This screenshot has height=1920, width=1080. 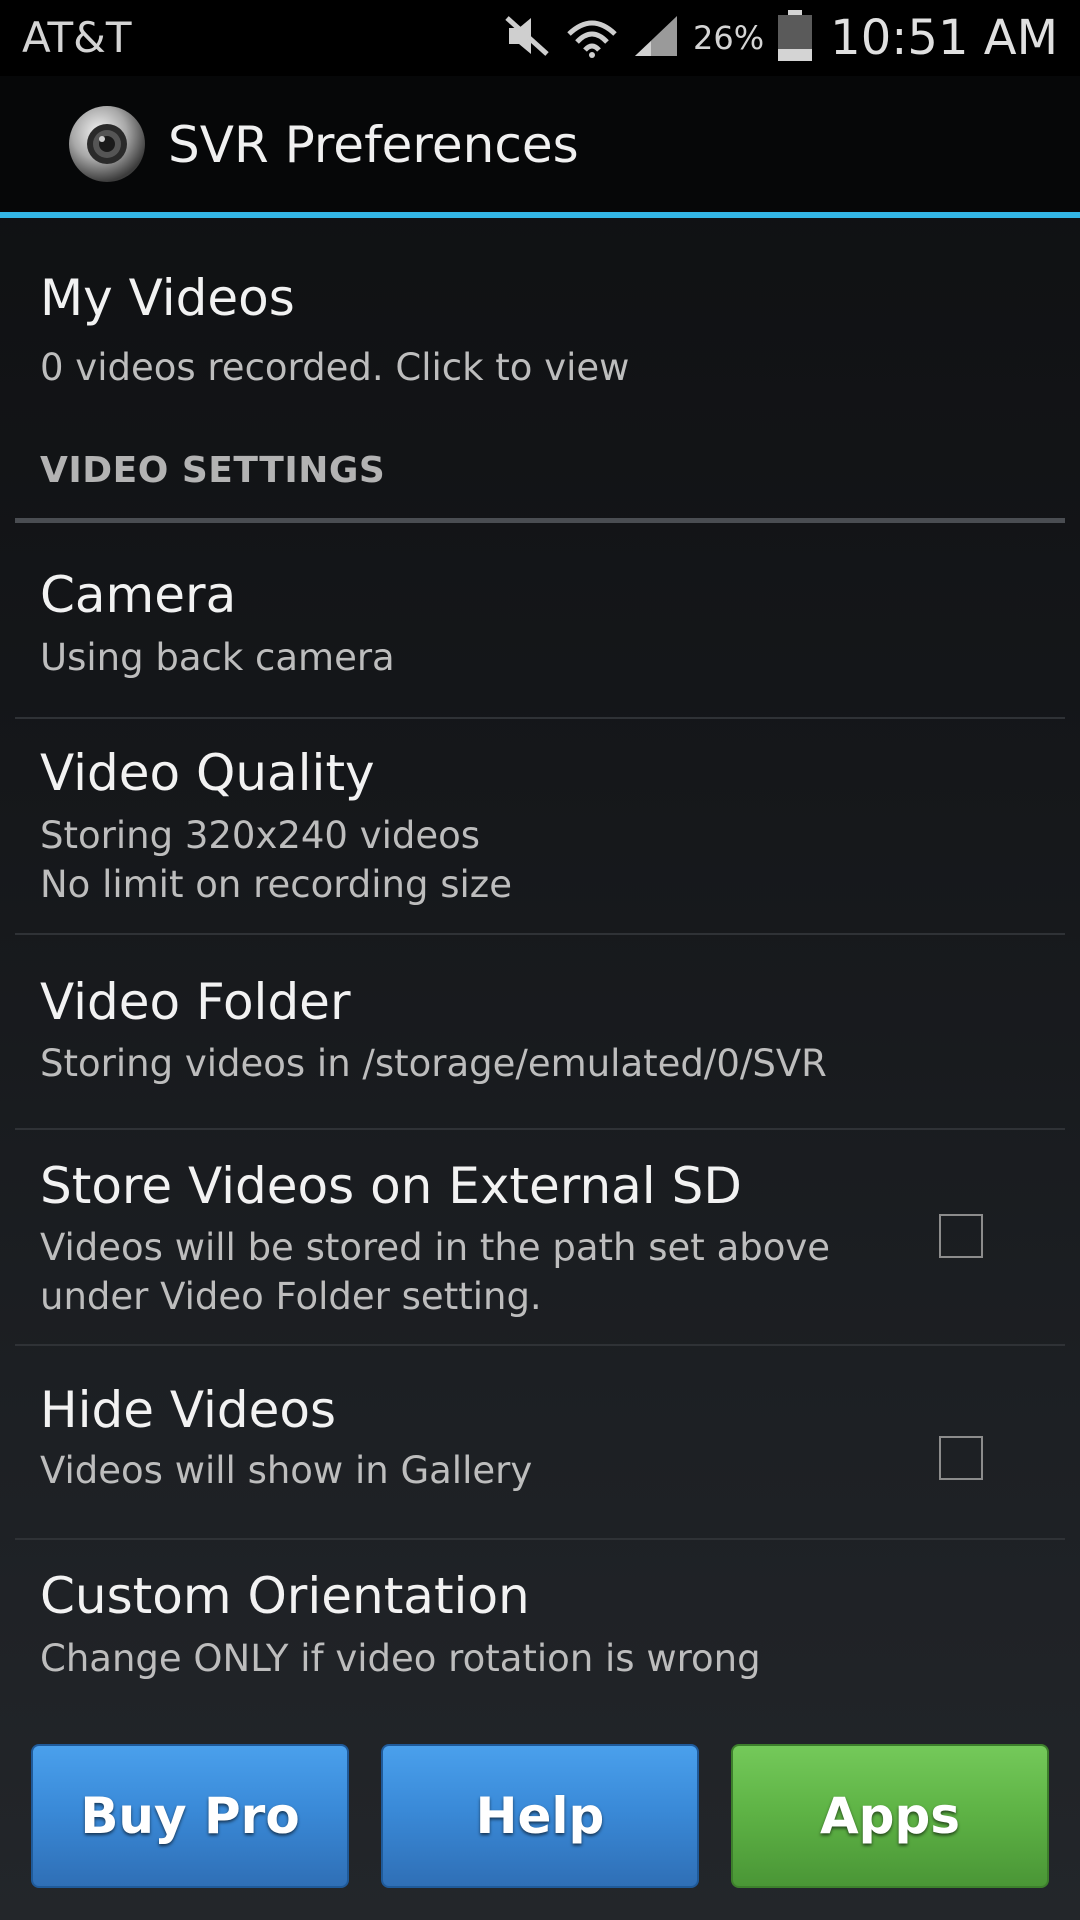 What do you see at coordinates (961, 1458) in the screenshot?
I see `hide-videos-checkbox` at bounding box center [961, 1458].